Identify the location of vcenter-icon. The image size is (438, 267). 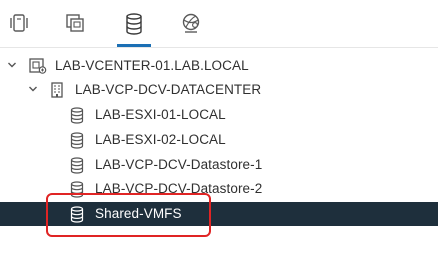
(38, 66).